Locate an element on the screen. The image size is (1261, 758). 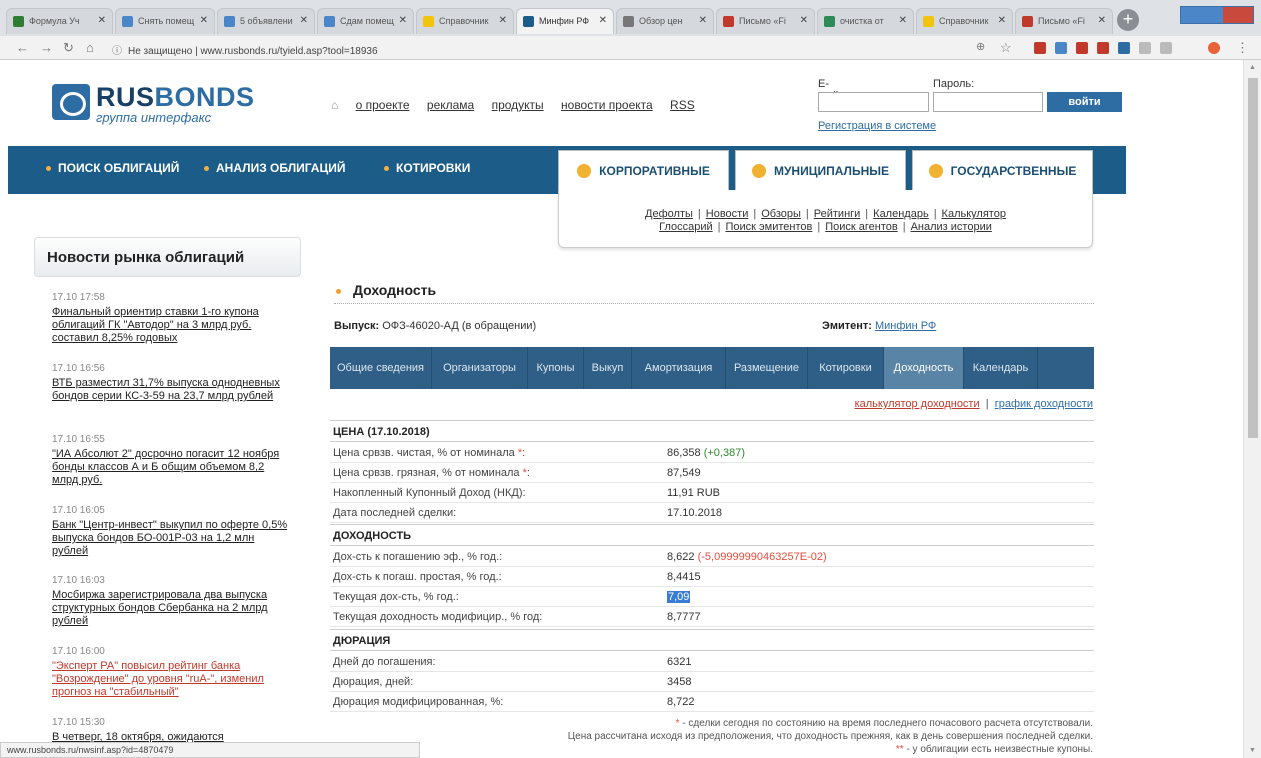
browser-tab: очистка от ✕ is located at coordinates (865, 21).